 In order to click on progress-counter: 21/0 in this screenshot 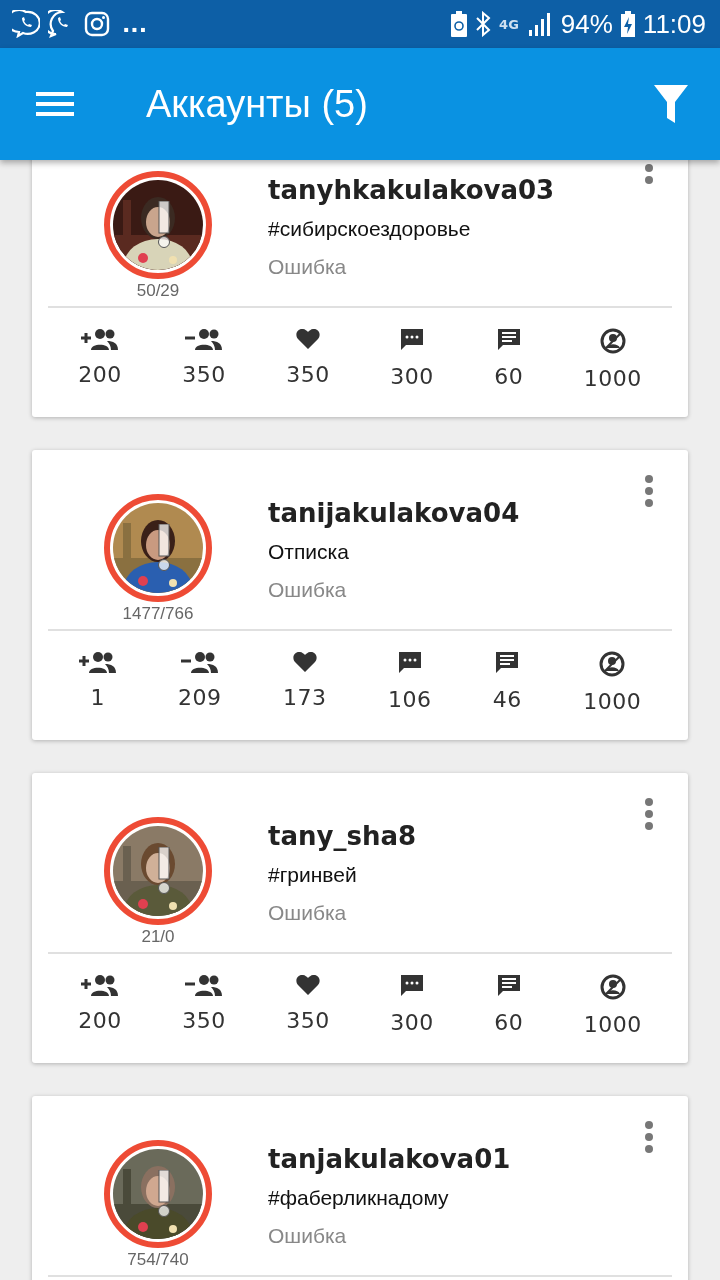, I will do `click(158, 937)`.